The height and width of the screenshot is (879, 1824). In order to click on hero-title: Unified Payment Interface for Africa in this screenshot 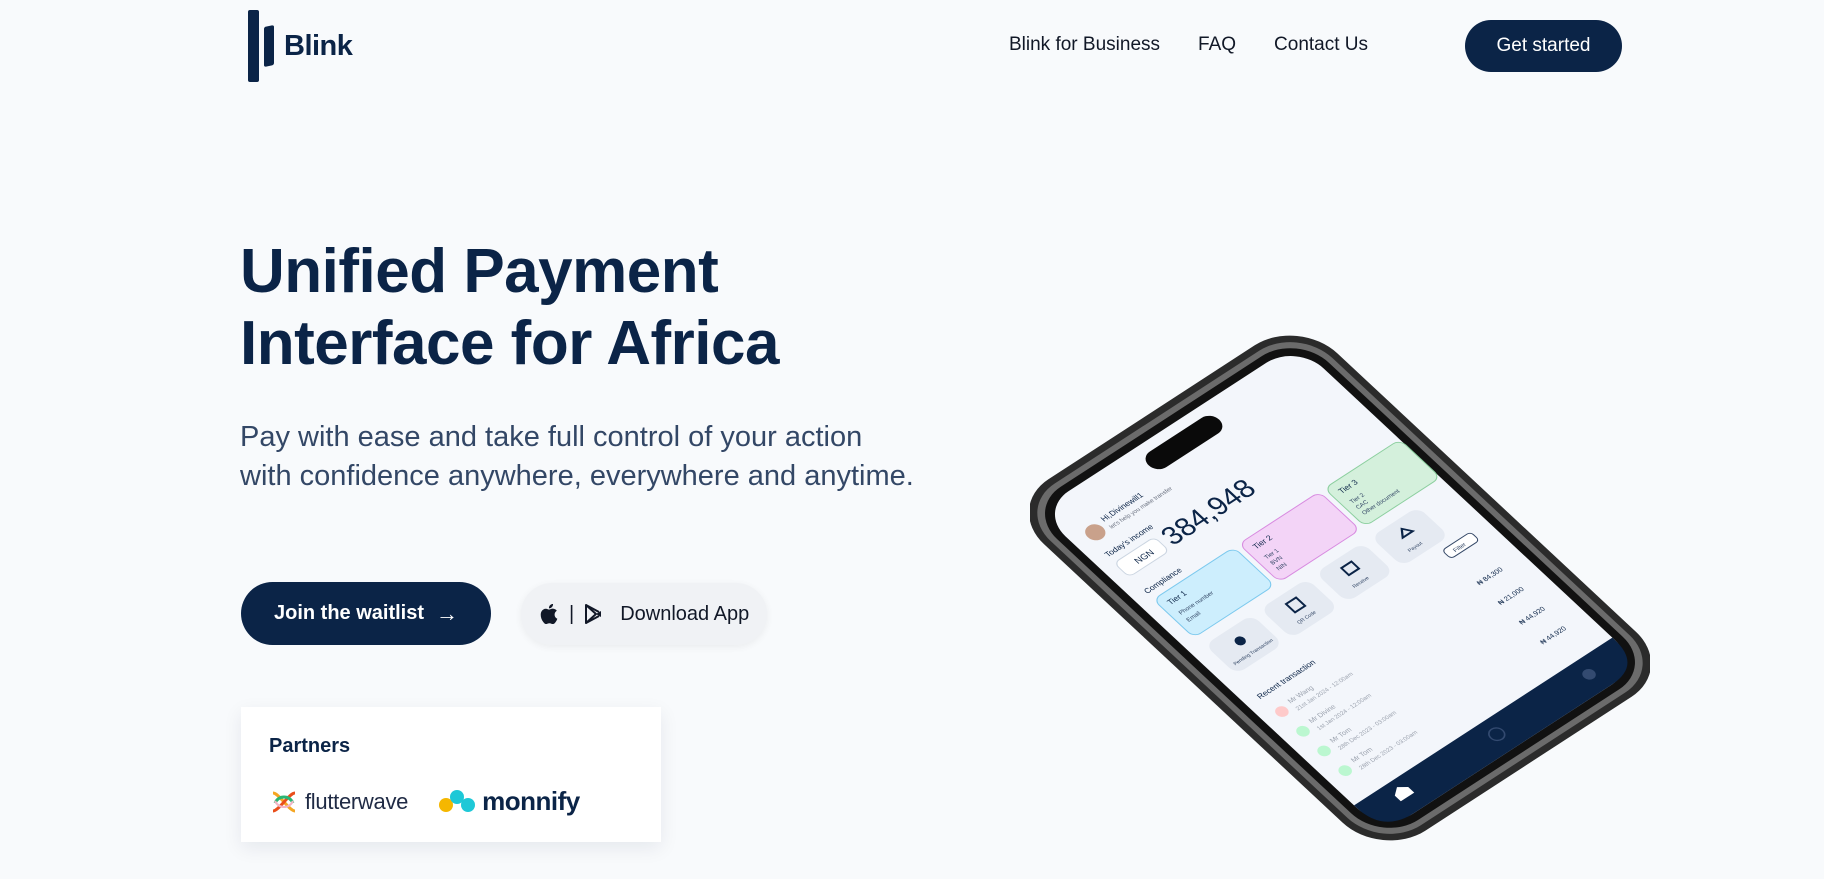, I will do `click(550, 308)`.